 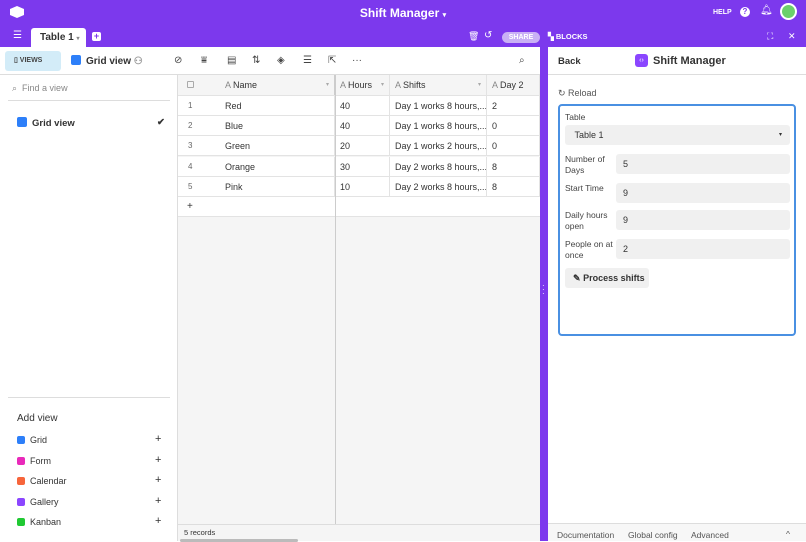 I want to click on column-header-hours: A Hours ▾, so click(x=362, y=85).